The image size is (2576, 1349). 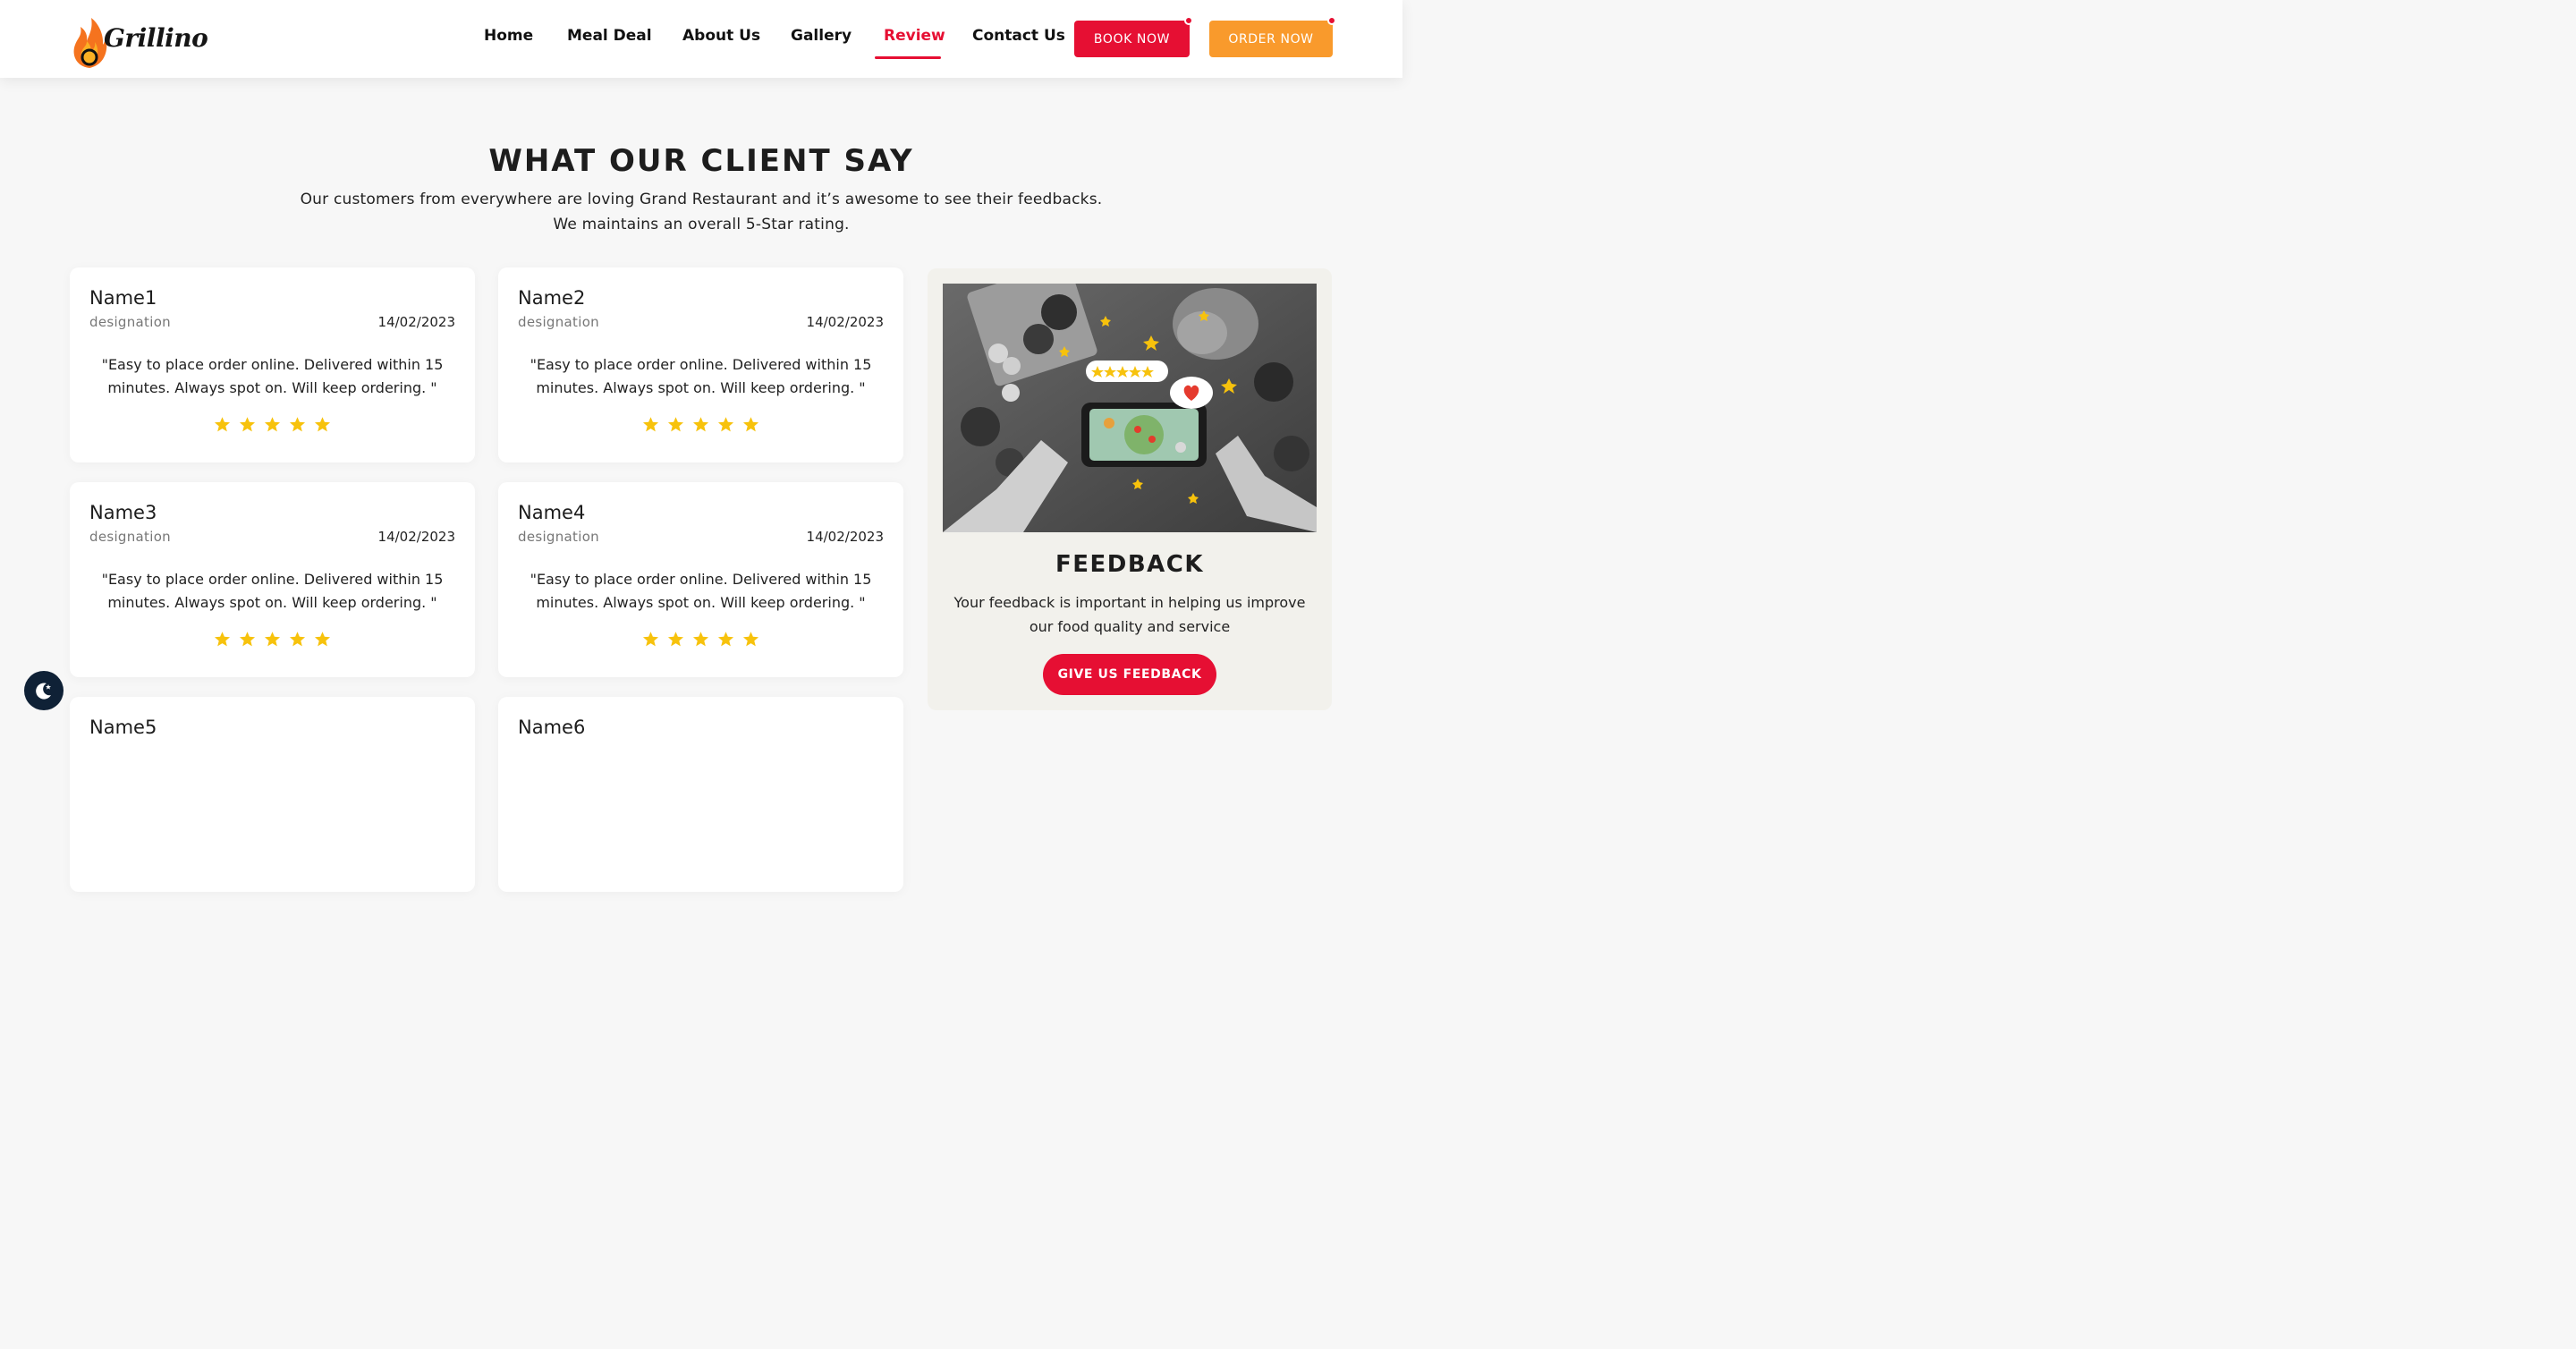 What do you see at coordinates (914, 36) in the screenshot?
I see `nav-review: Review` at bounding box center [914, 36].